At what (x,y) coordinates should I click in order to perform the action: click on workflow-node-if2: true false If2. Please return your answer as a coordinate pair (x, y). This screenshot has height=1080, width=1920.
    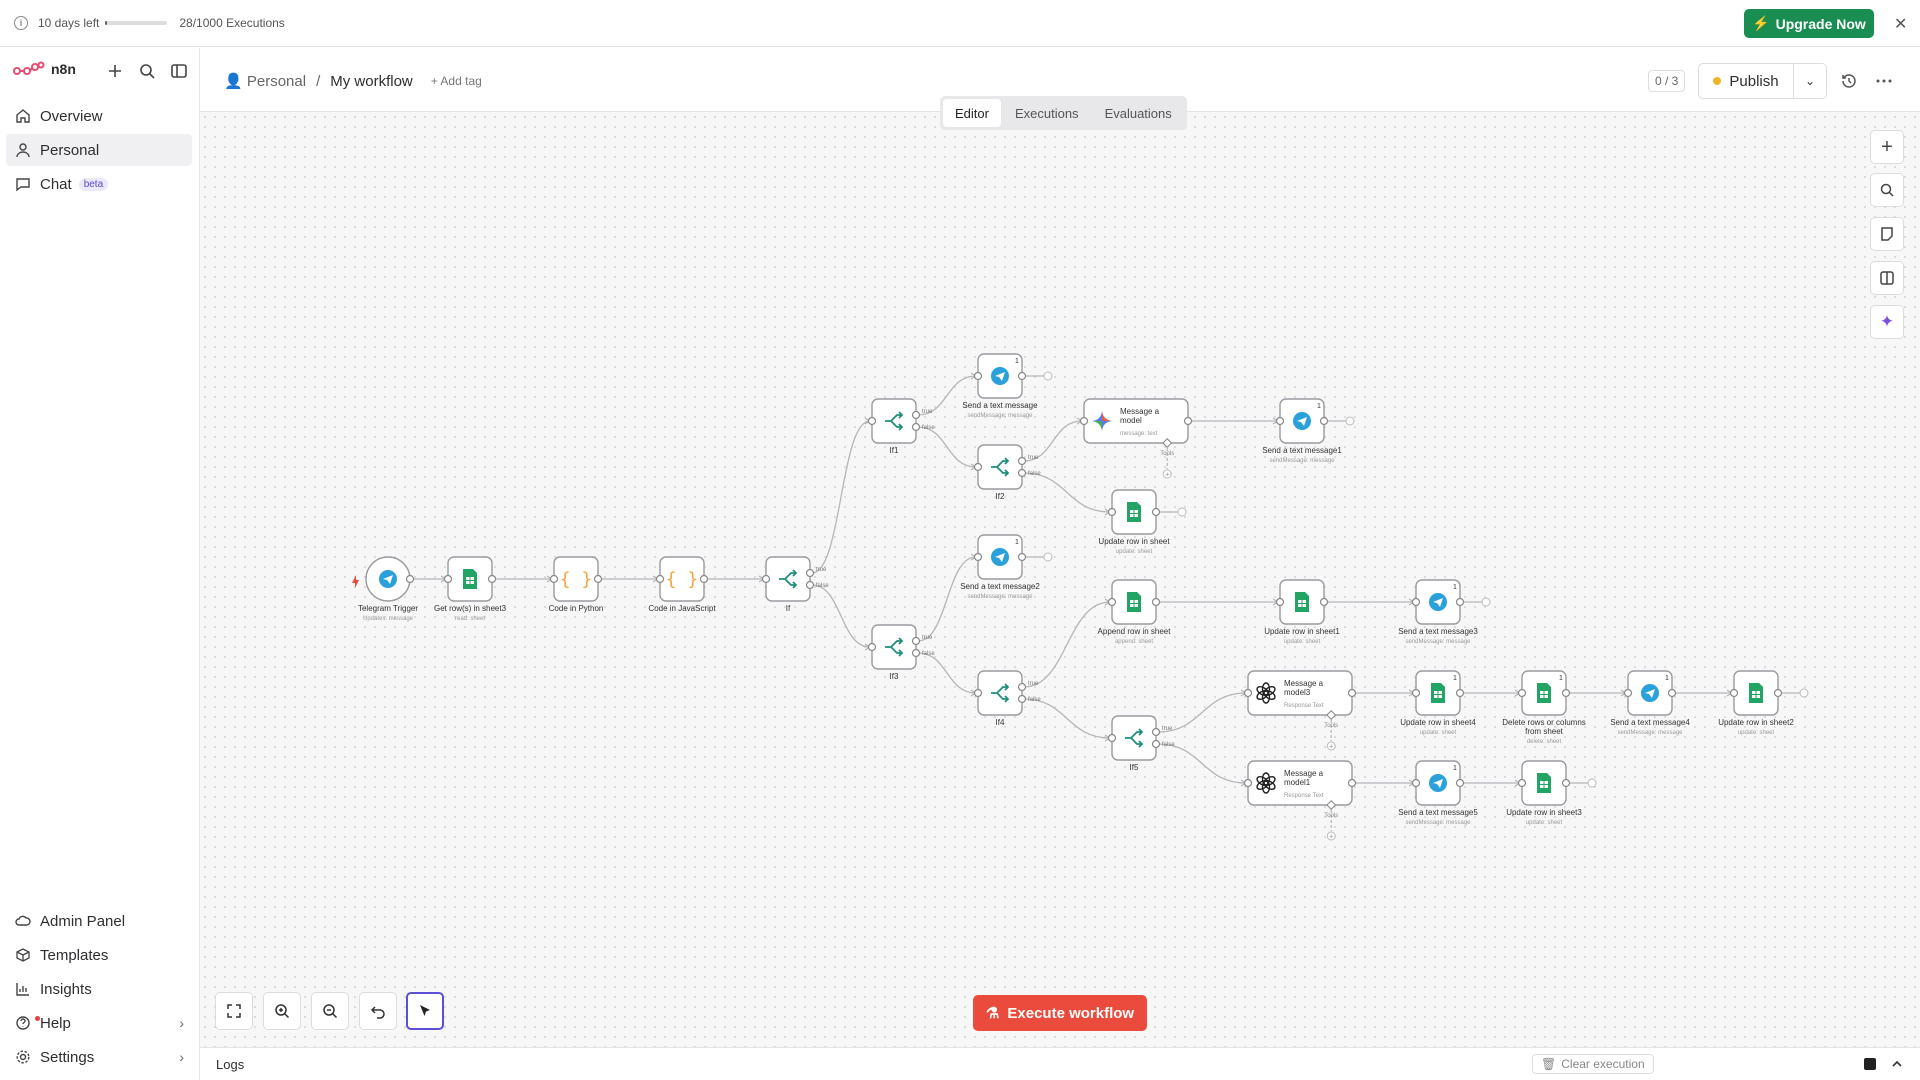
    Looking at the image, I should click on (1007, 472).